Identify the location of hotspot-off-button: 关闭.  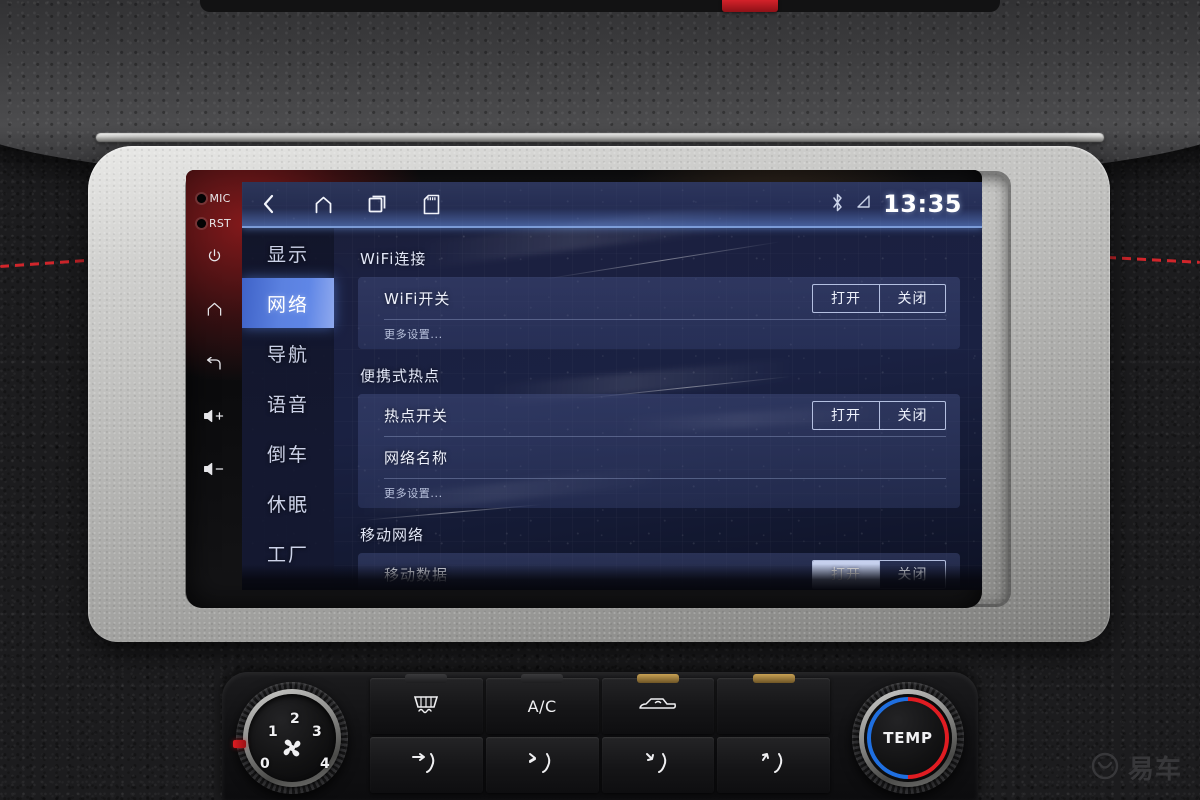
(912, 415).